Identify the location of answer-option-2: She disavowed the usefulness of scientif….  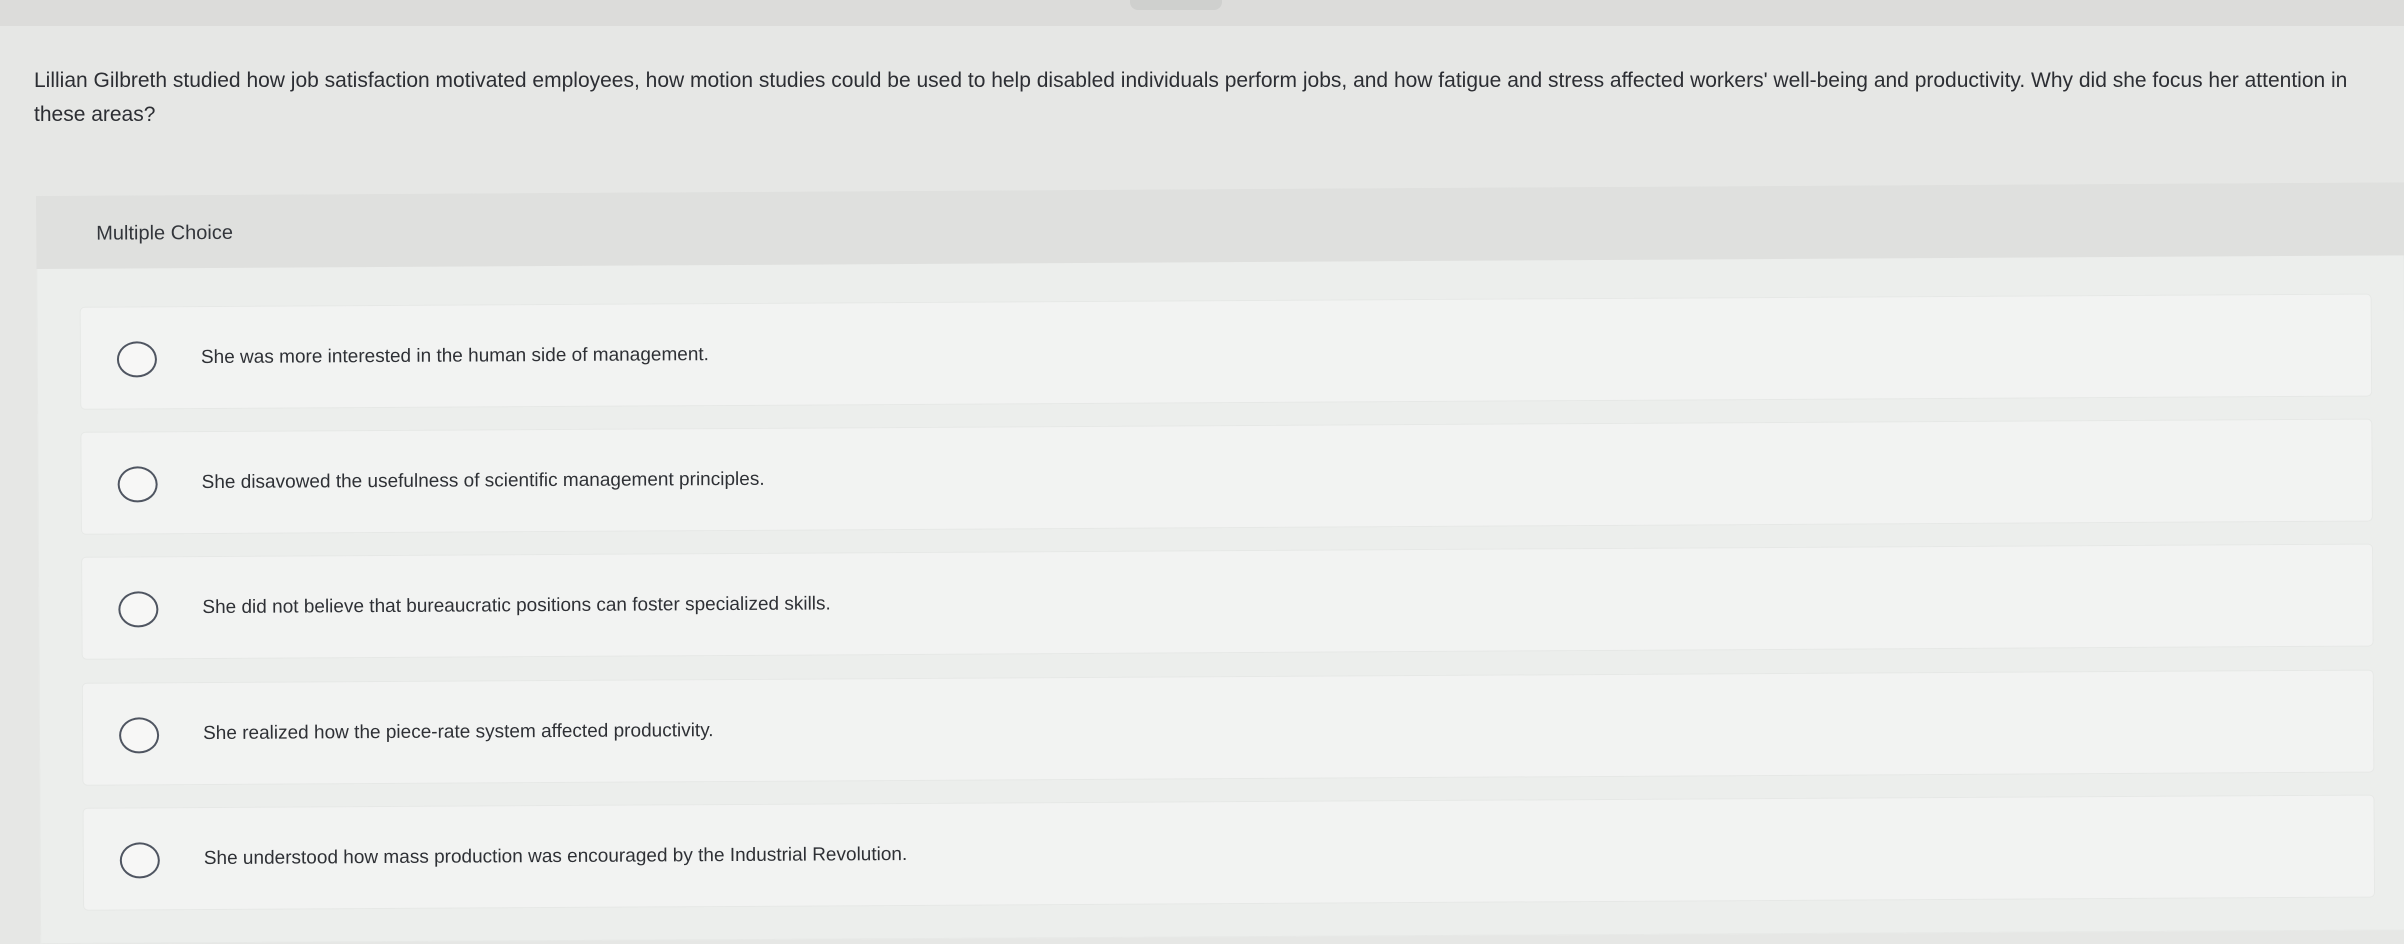
(1226, 476).